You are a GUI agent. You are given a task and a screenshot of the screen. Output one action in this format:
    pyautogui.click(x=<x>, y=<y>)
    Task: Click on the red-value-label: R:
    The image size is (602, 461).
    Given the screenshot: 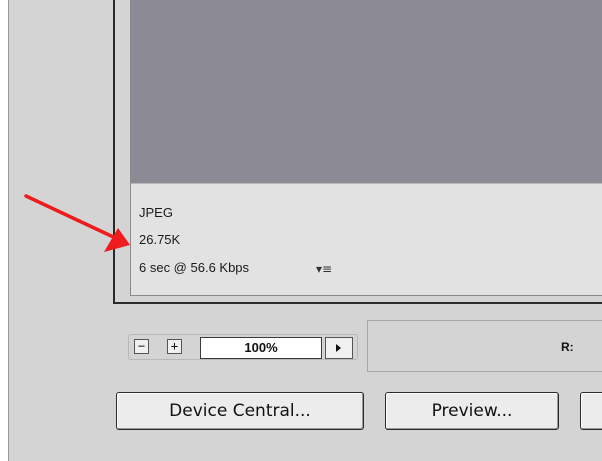 What is the action you would take?
    pyautogui.click(x=567, y=347)
    